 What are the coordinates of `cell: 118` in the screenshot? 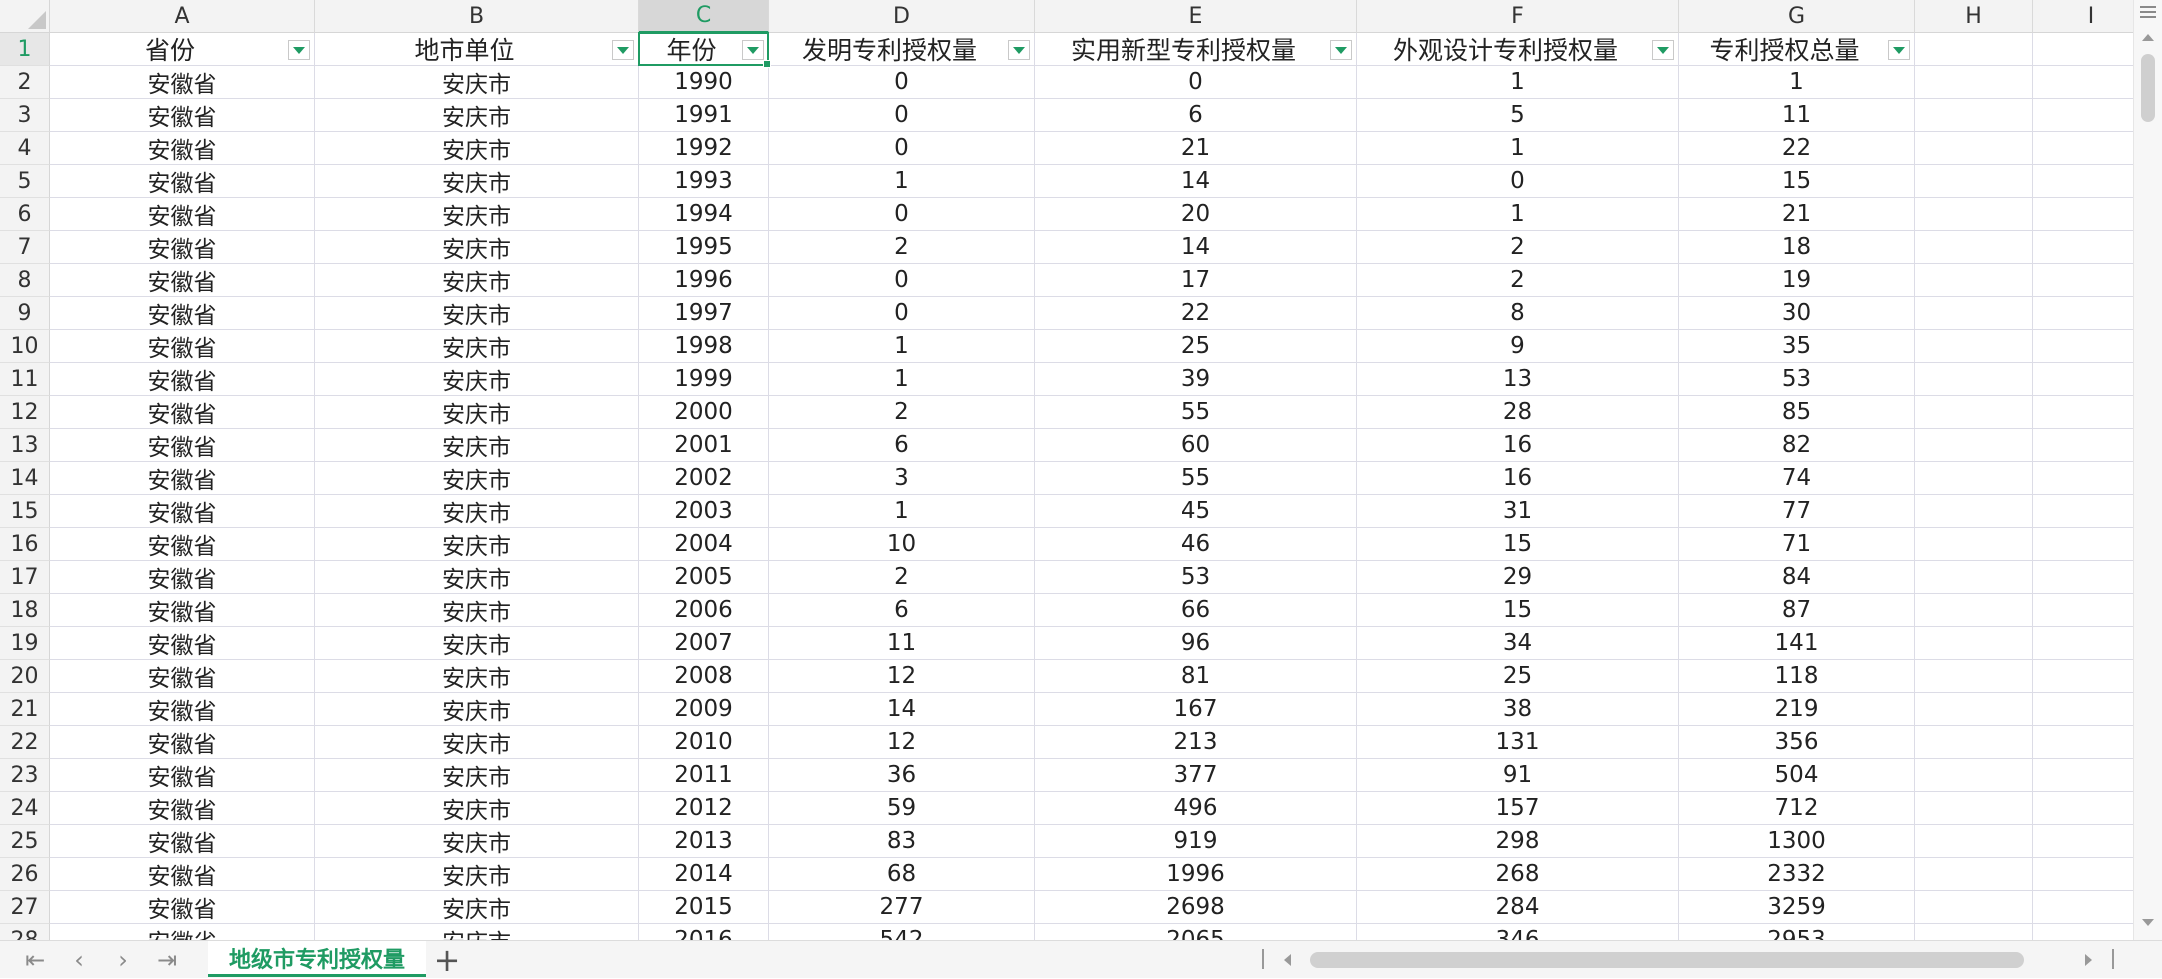 It's located at (1797, 676).